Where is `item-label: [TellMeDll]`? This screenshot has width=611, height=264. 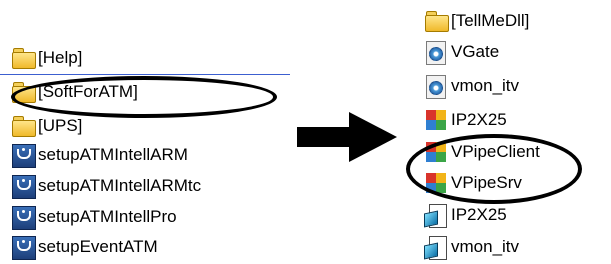 item-label: [TellMeDll] is located at coordinates (490, 20).